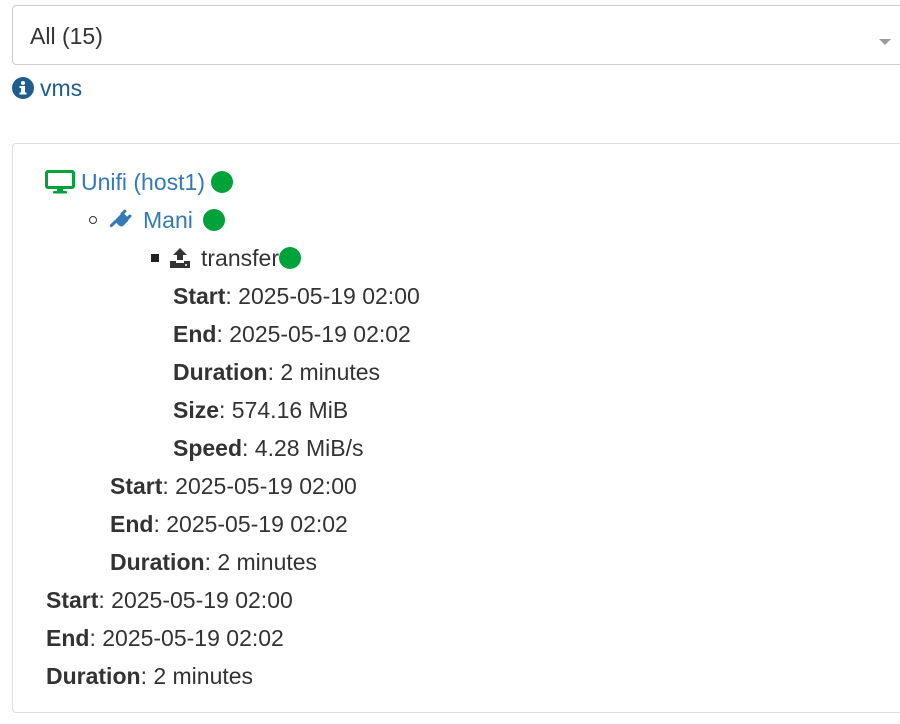 The image size is (900, 724). I want to click on job-detail-duration: Duration: 2 minutes, so click(214, 561).